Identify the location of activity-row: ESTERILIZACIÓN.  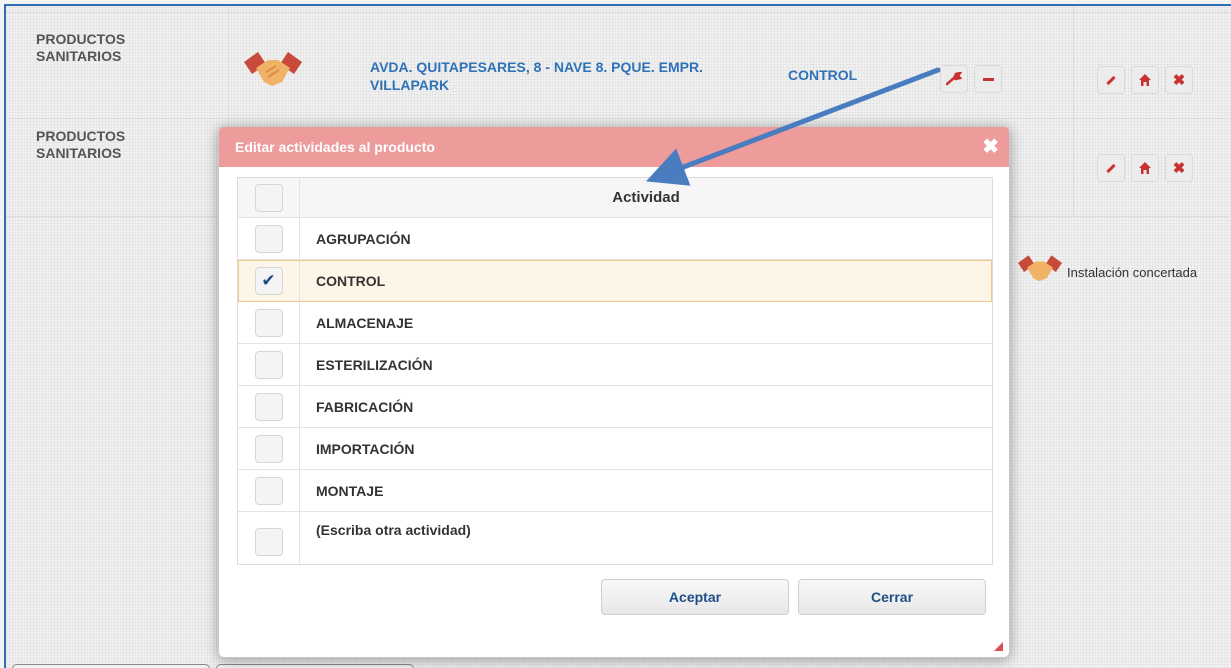
(615, 365).